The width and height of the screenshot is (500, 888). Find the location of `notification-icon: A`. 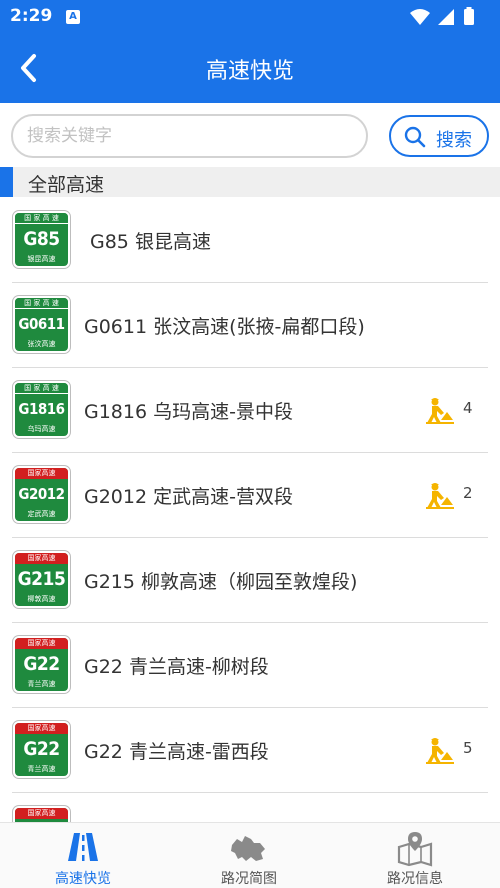

notification-icon: A is located at coordinates (73, 17).